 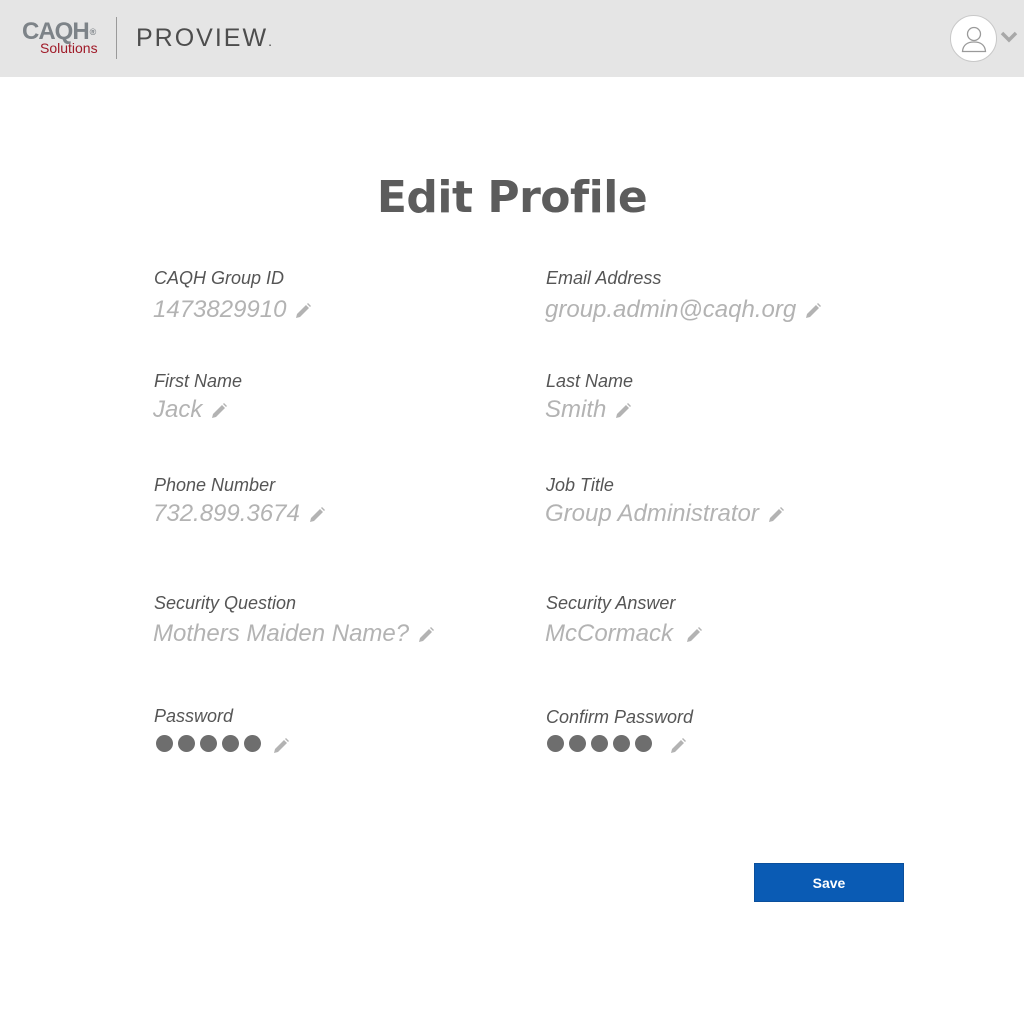 I want to click on first-name-value: Jack, so click(x=178, y=409).